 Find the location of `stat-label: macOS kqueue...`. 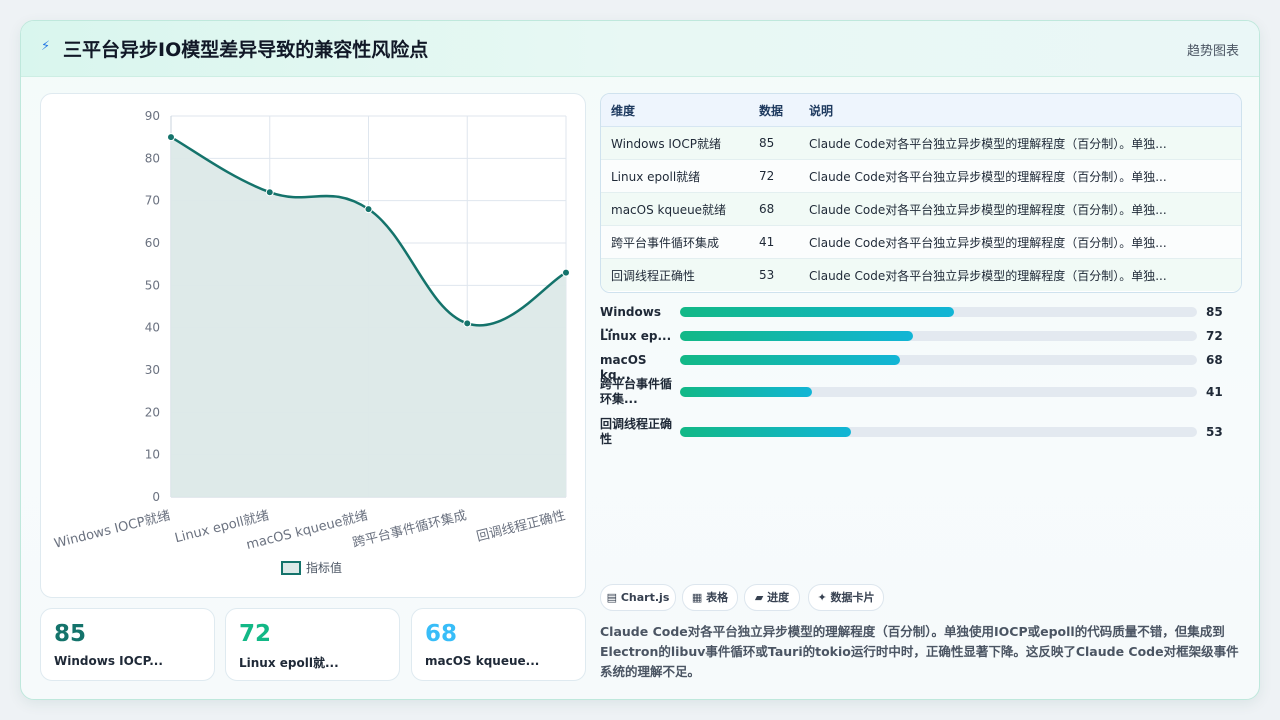

stat-label: macOS kqueue... is located at coordinates (482, 661).